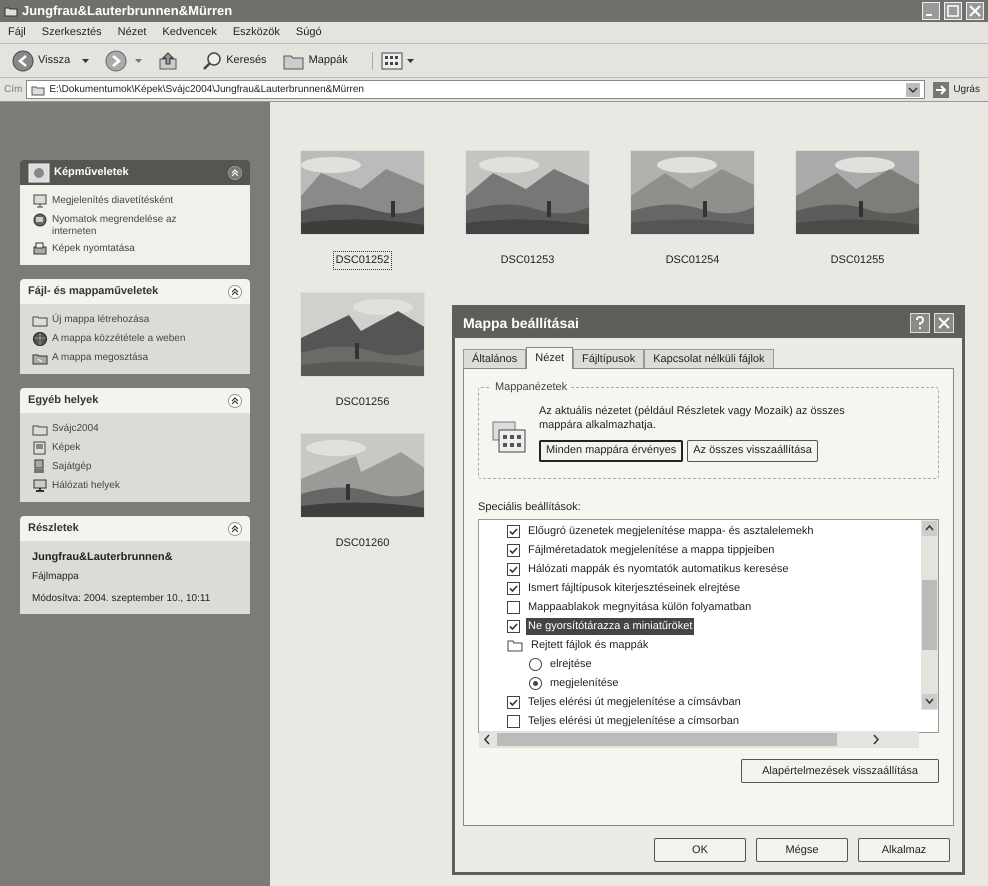  I want to click on menu-item: Fájl, so click(17, 32).